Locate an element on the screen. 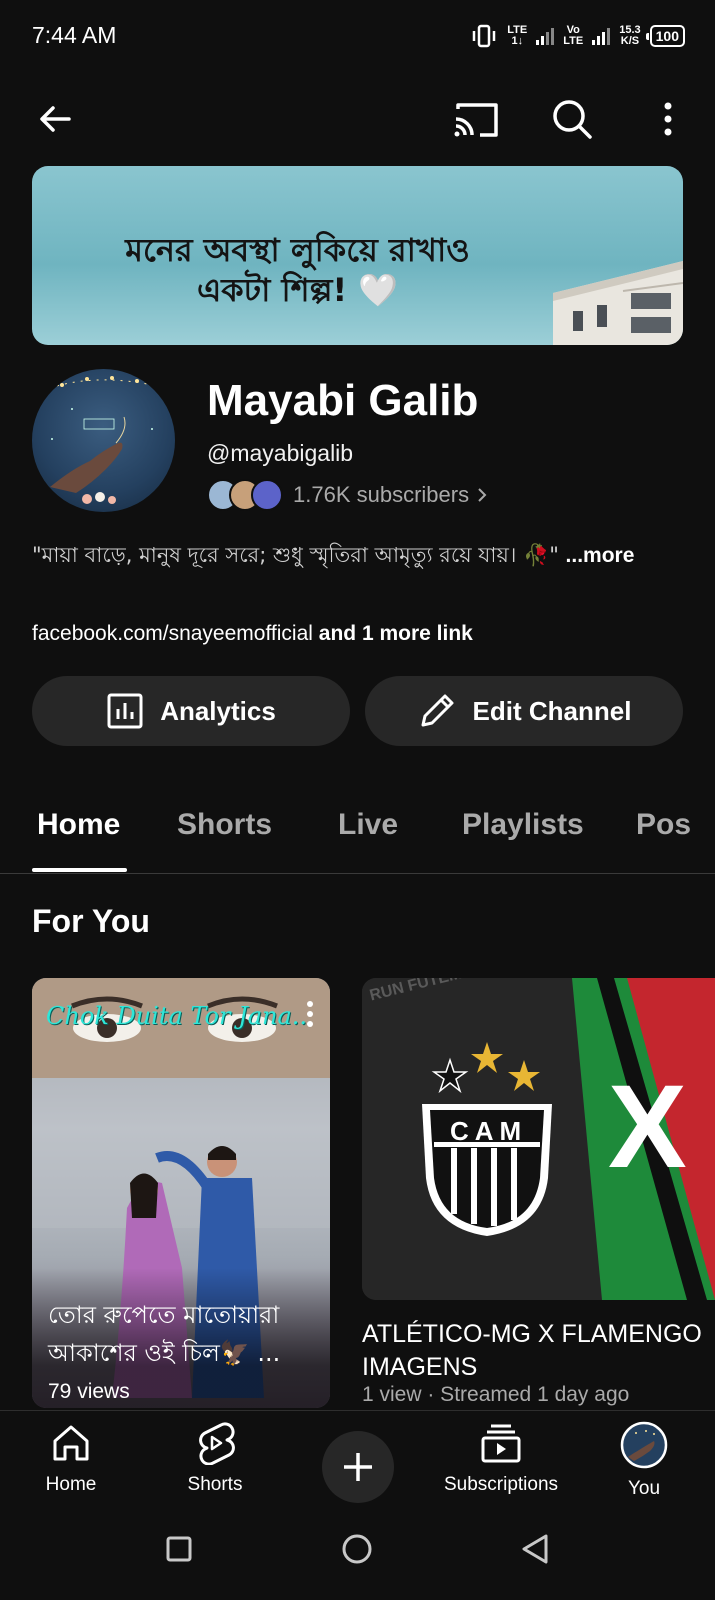 Image resolution: width=715 pixels, height=1600 pixels. circle-icon is located at coordinates (357, 1549).